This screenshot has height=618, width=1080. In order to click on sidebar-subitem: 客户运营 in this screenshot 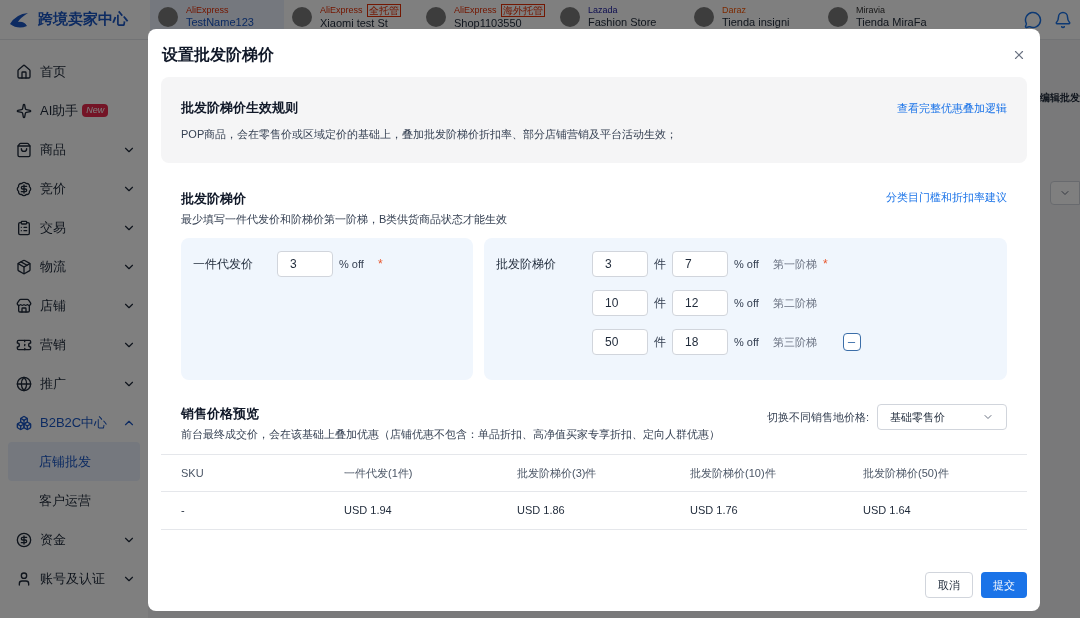, I will do `click(74, 500)`.